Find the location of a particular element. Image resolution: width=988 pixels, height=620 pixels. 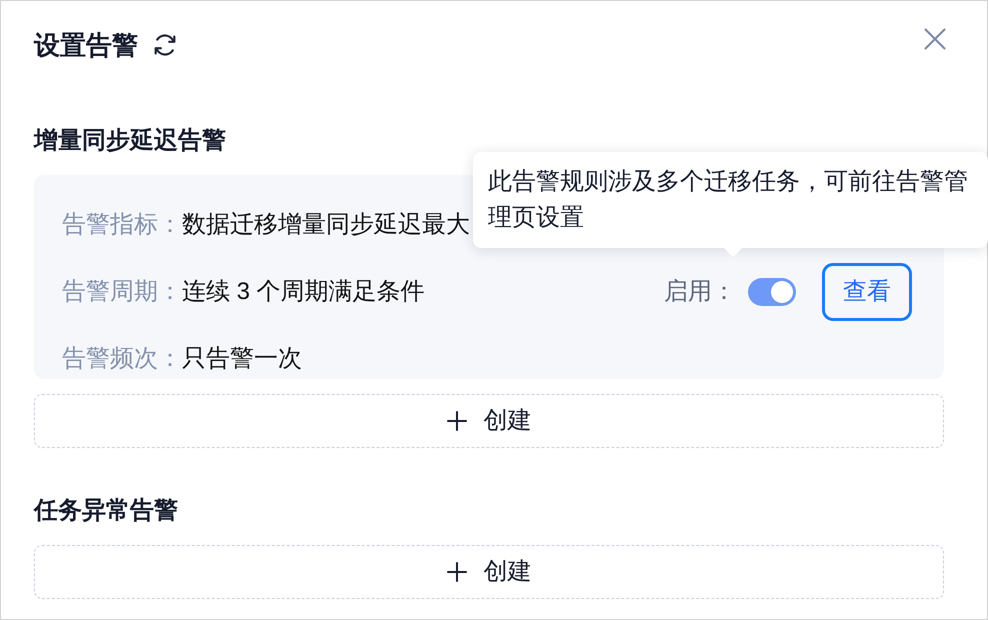

field-value: 数据迁移增量同步延迟最大 is located at coordinates (326, 225).